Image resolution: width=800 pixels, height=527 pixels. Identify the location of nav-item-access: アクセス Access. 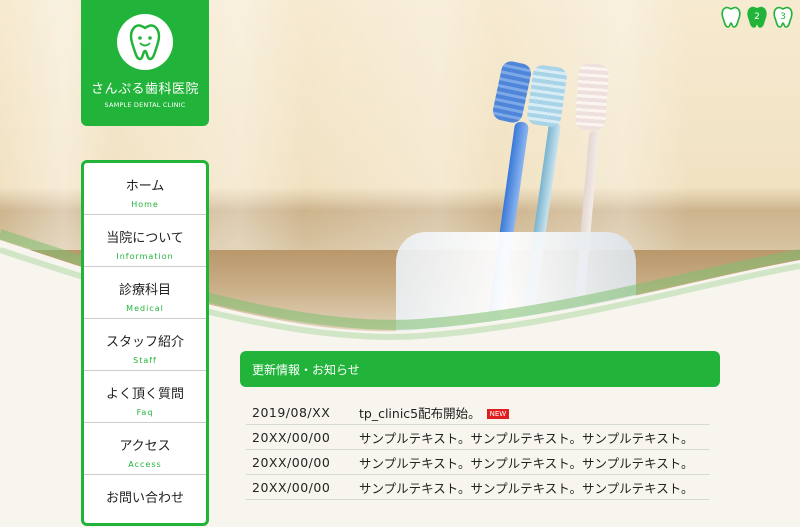
(145, 449).